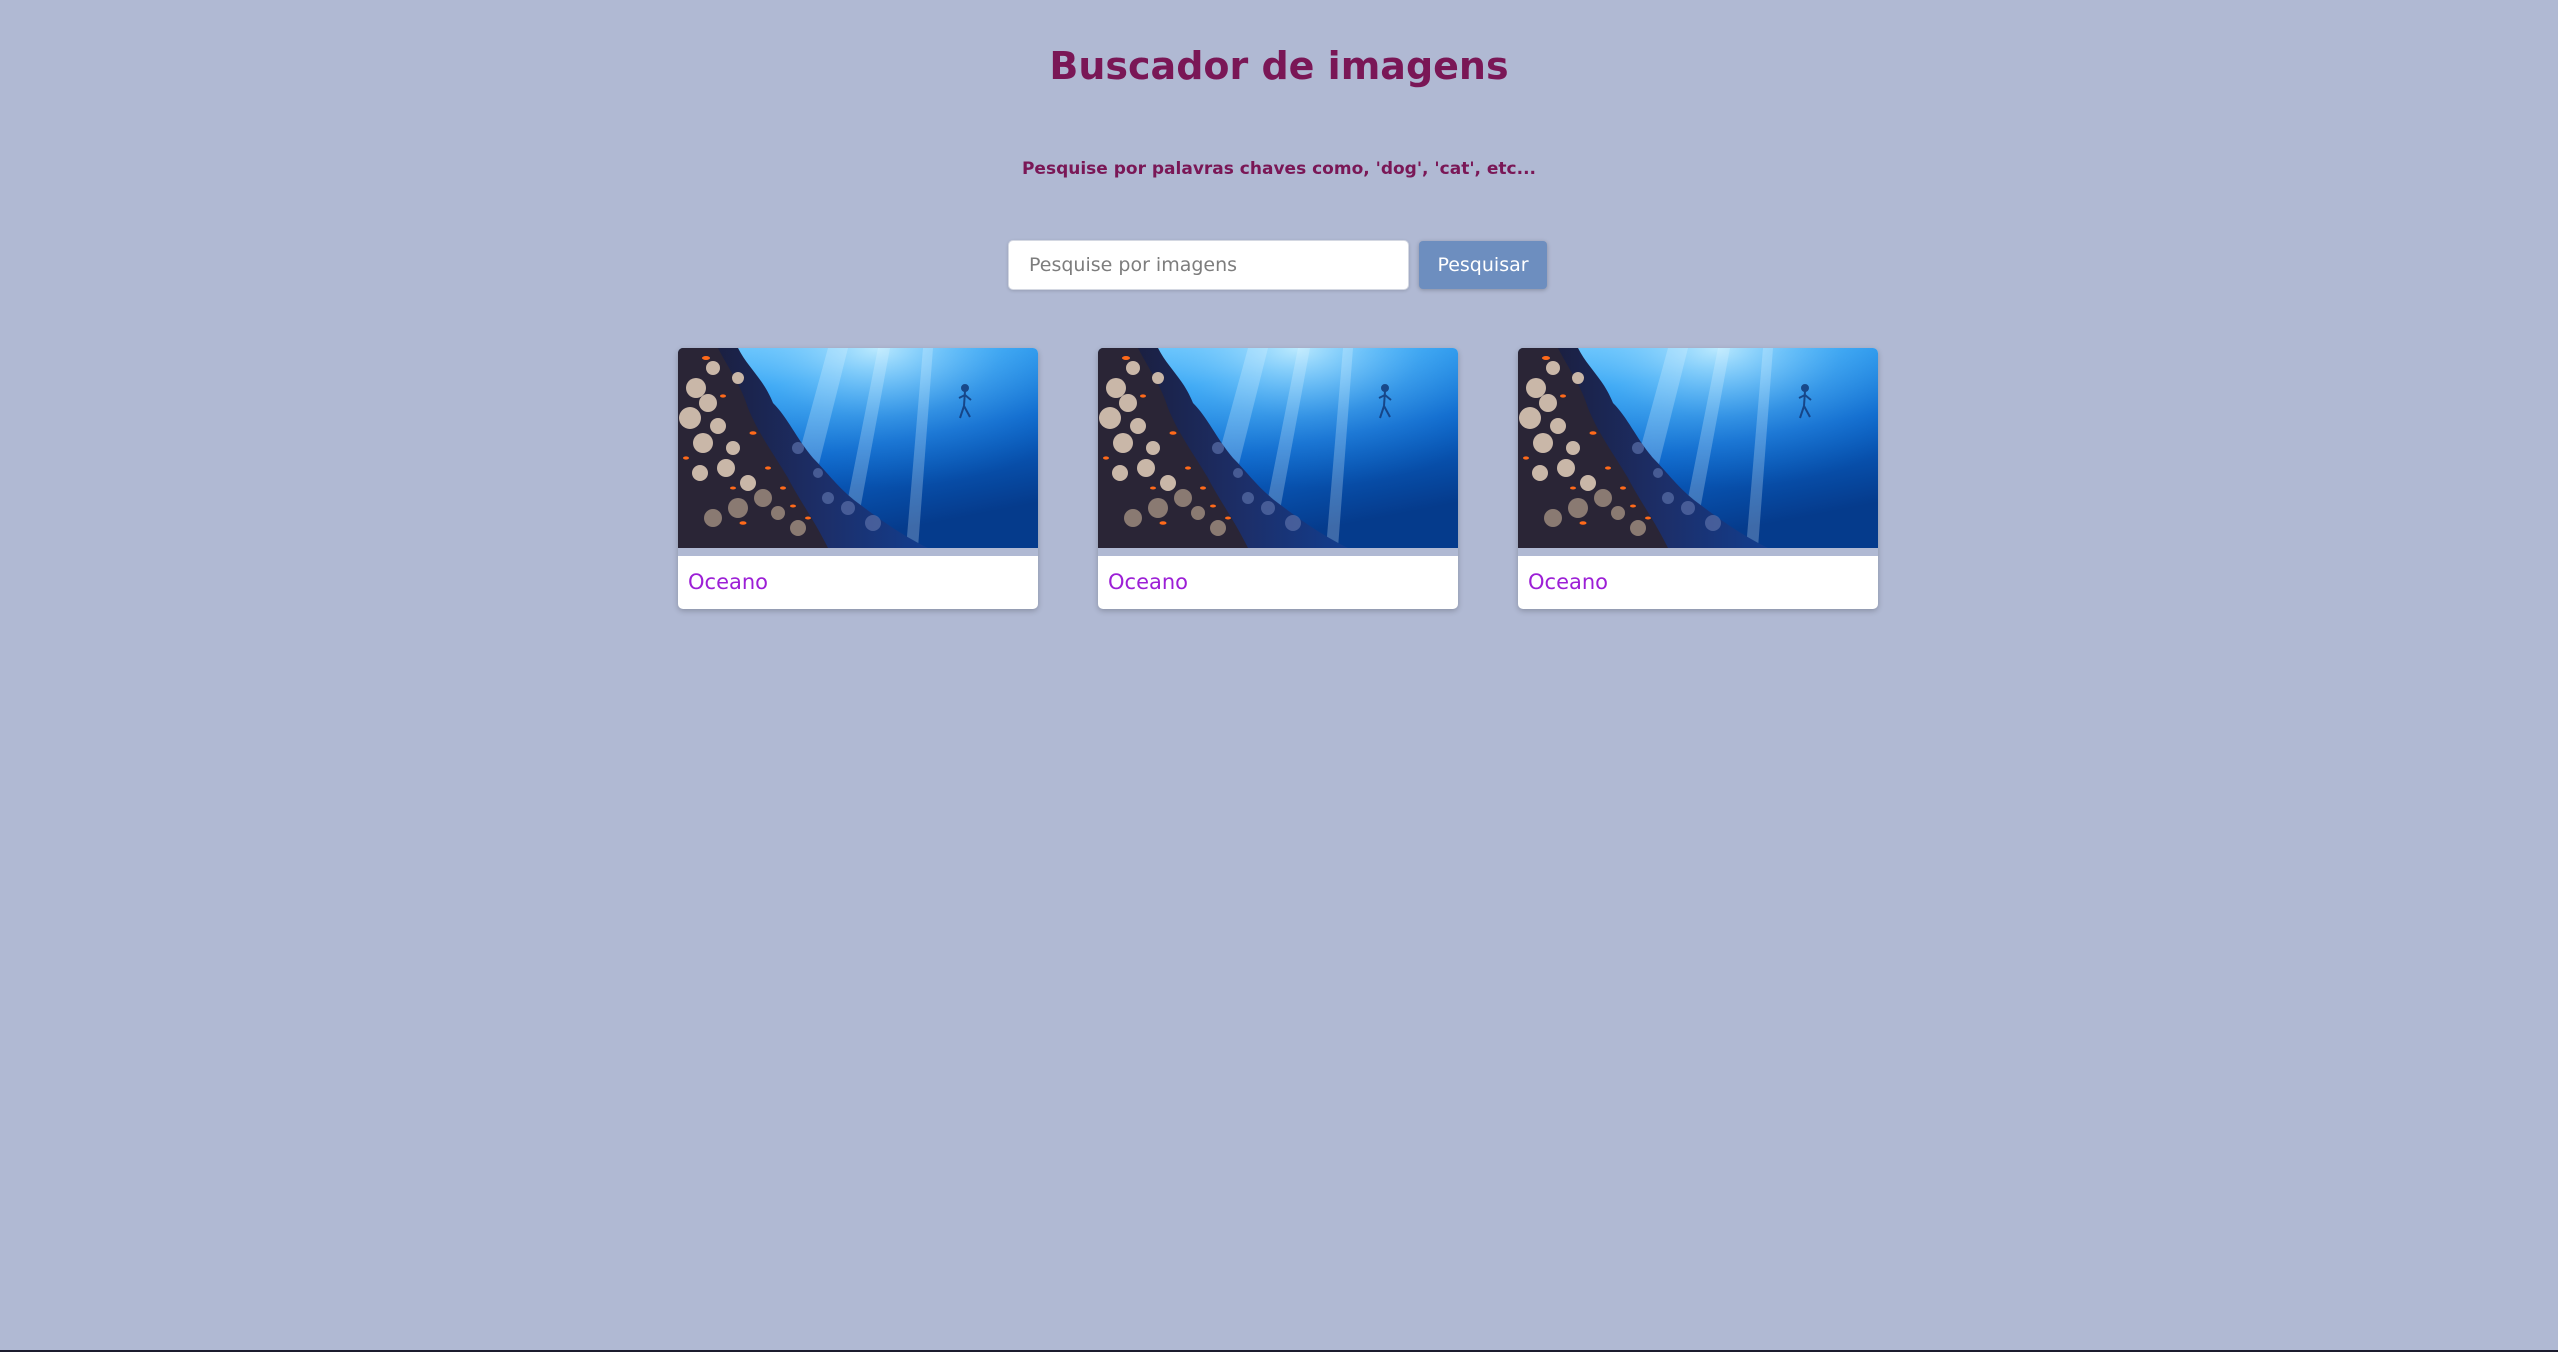 Image resolution: width=2558 pixels, height=1352 pixels. What do you see at coordinates (1208, 265) in the screenshot?
I see `search-input` at bounding box center [1208, 265].